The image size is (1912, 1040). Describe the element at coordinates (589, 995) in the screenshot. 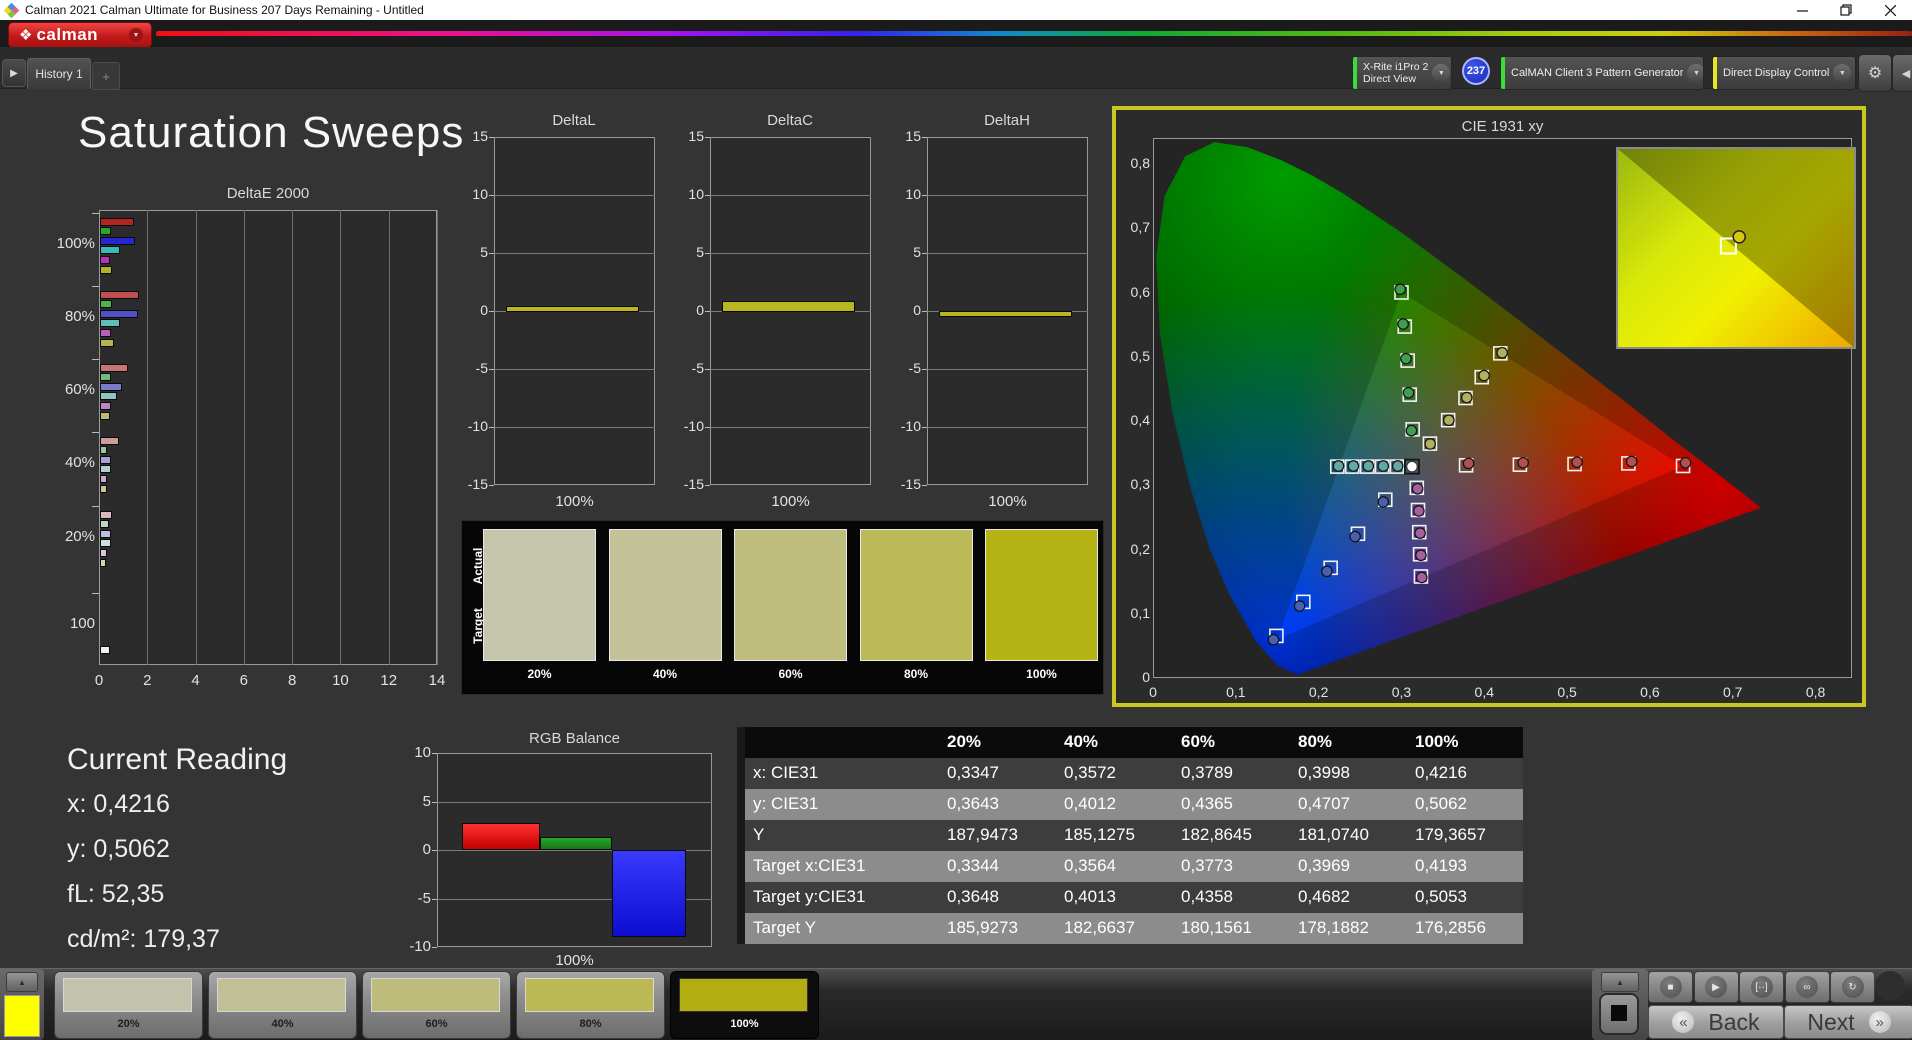

I see `pattern-button-swatch` at that location.